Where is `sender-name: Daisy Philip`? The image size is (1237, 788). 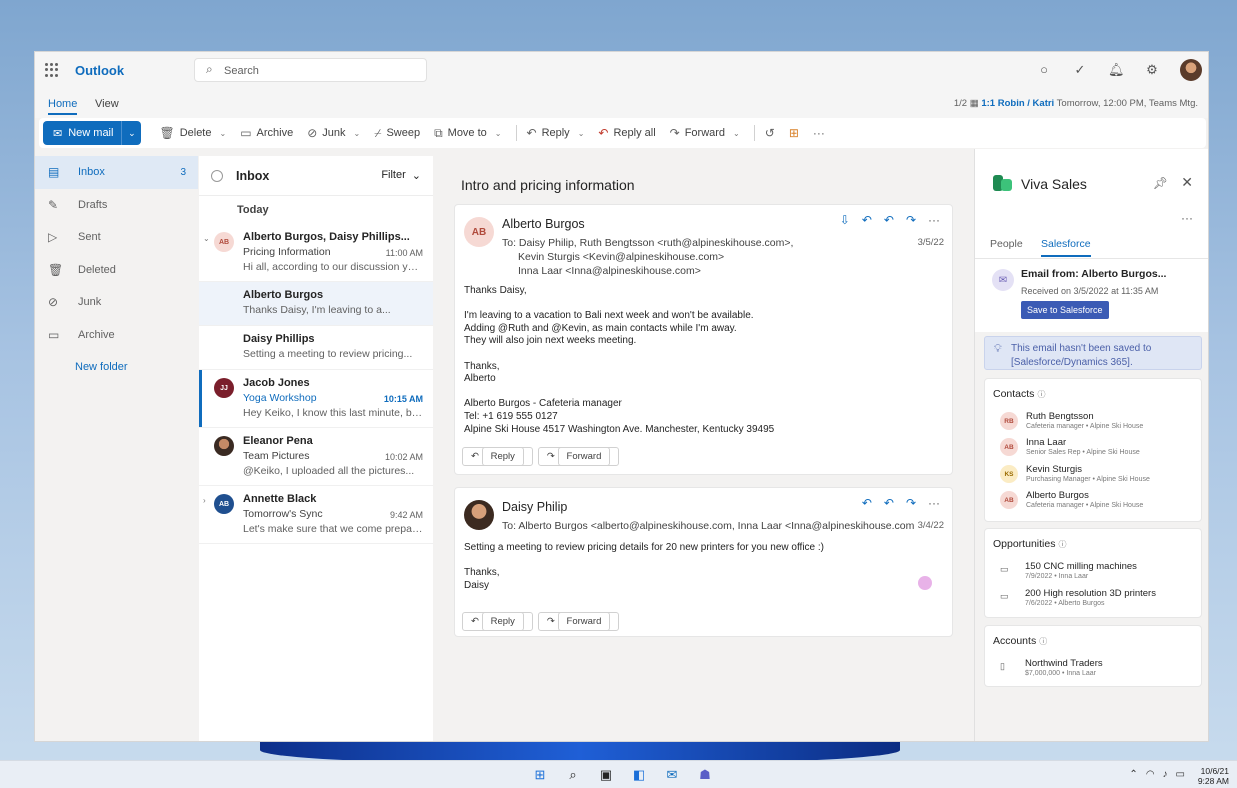
sender-name: Daisy Philip is located at coordinates (534, 507).